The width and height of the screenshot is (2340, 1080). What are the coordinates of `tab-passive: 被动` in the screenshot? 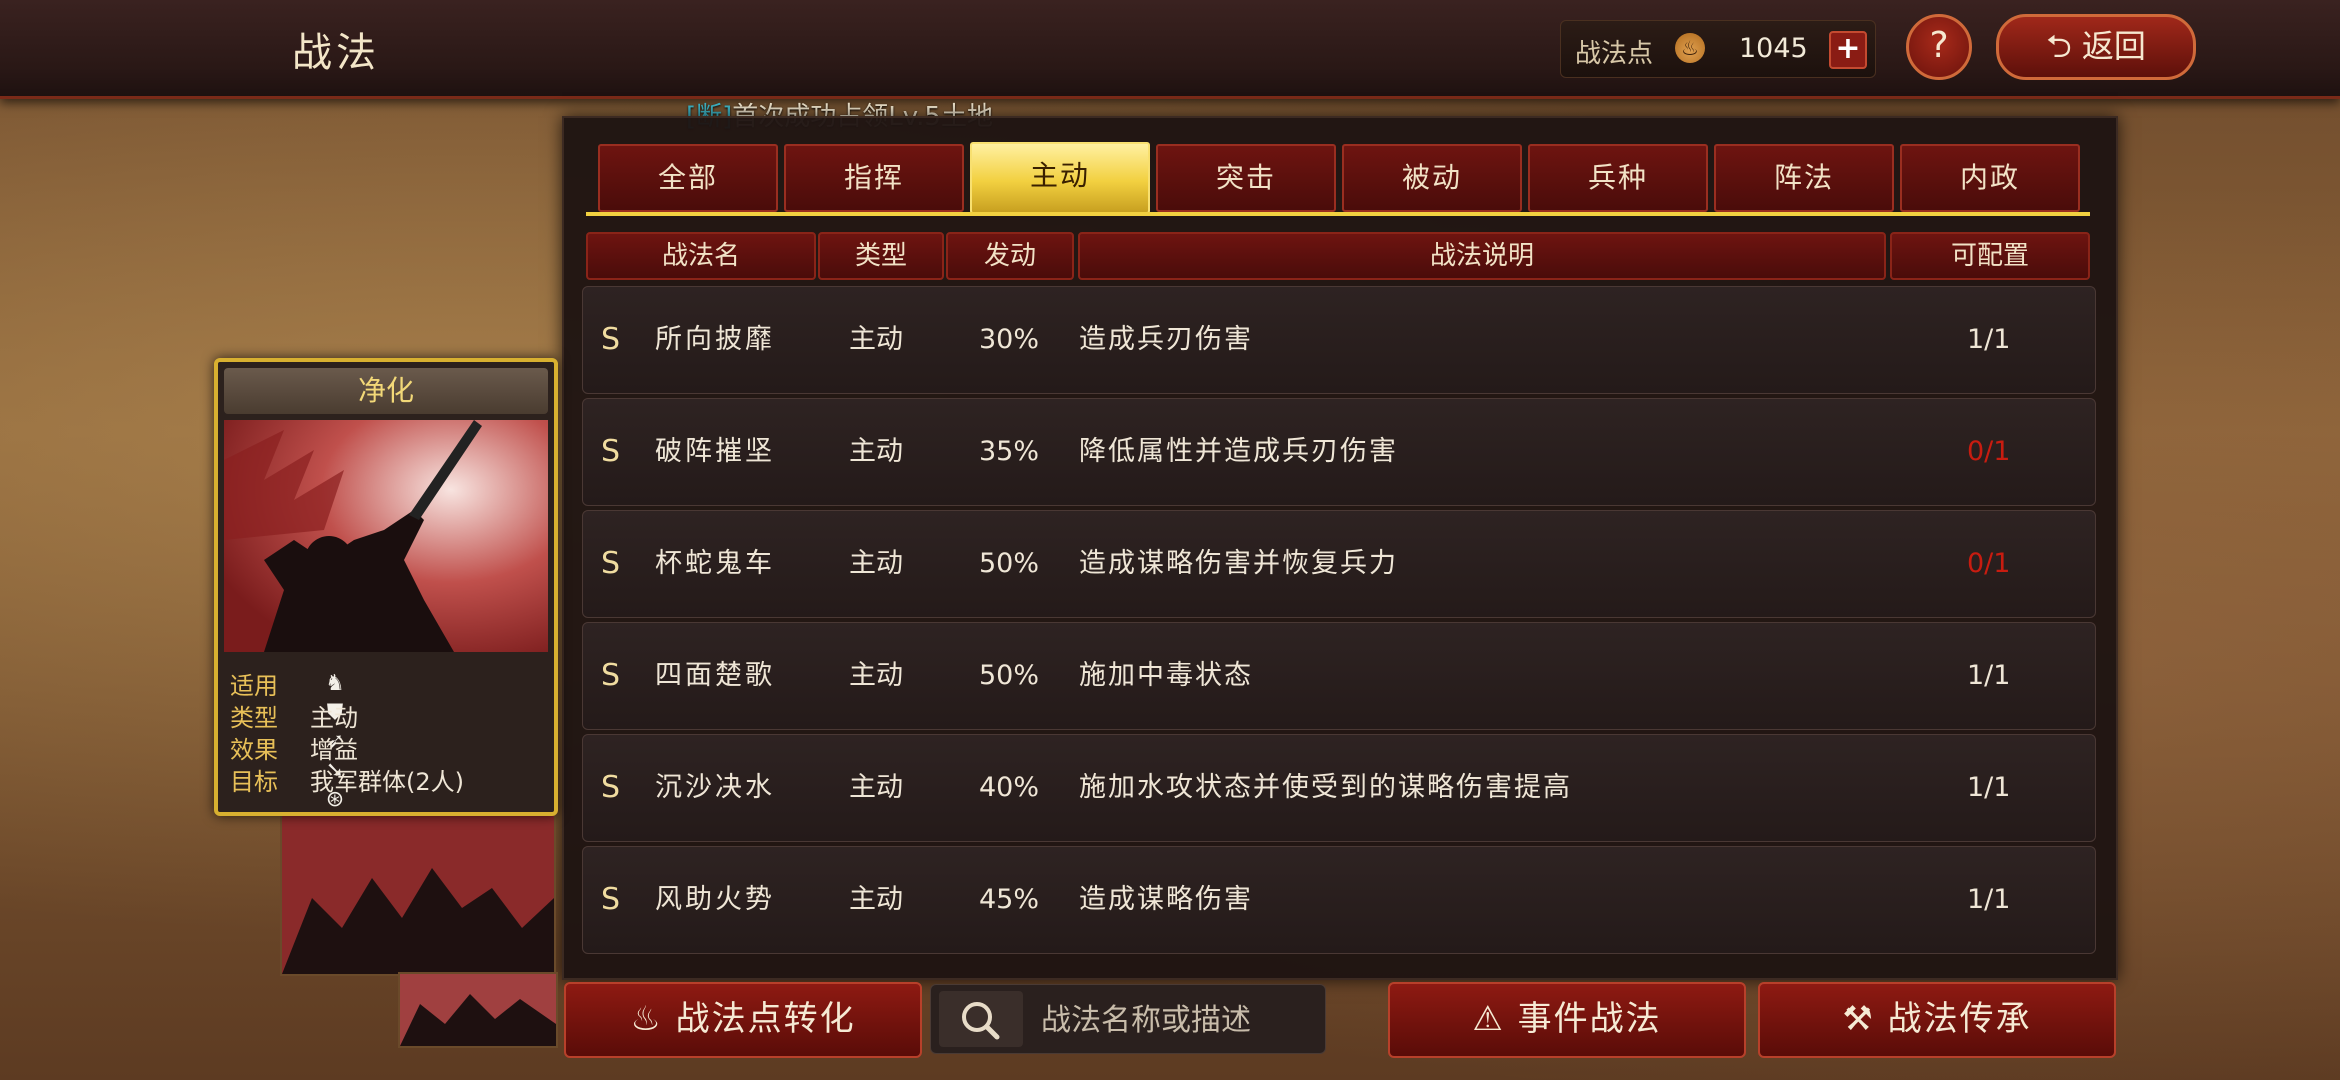 It's located at (1432, 178).